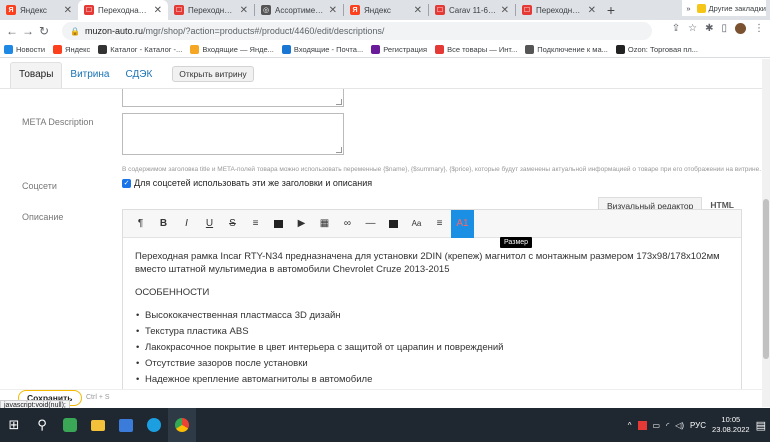 Image resolution: width=770 pixels, height=442 pixels. What do you see at coordinates (24, 49) in the screenshot?
I see `bookmark-item: Новости` at bounding box center [24, 49].